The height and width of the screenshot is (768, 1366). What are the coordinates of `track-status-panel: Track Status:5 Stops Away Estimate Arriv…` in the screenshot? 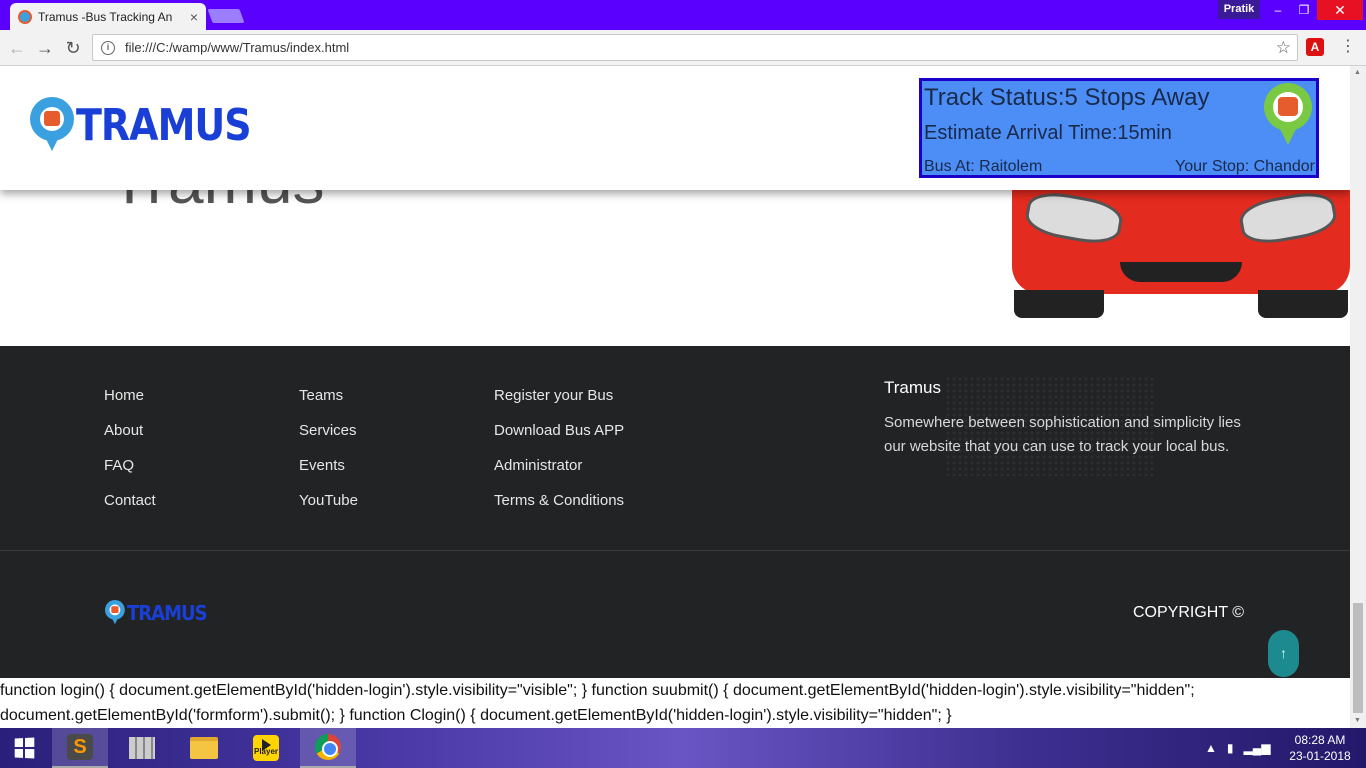 It's located at (1119, 128).